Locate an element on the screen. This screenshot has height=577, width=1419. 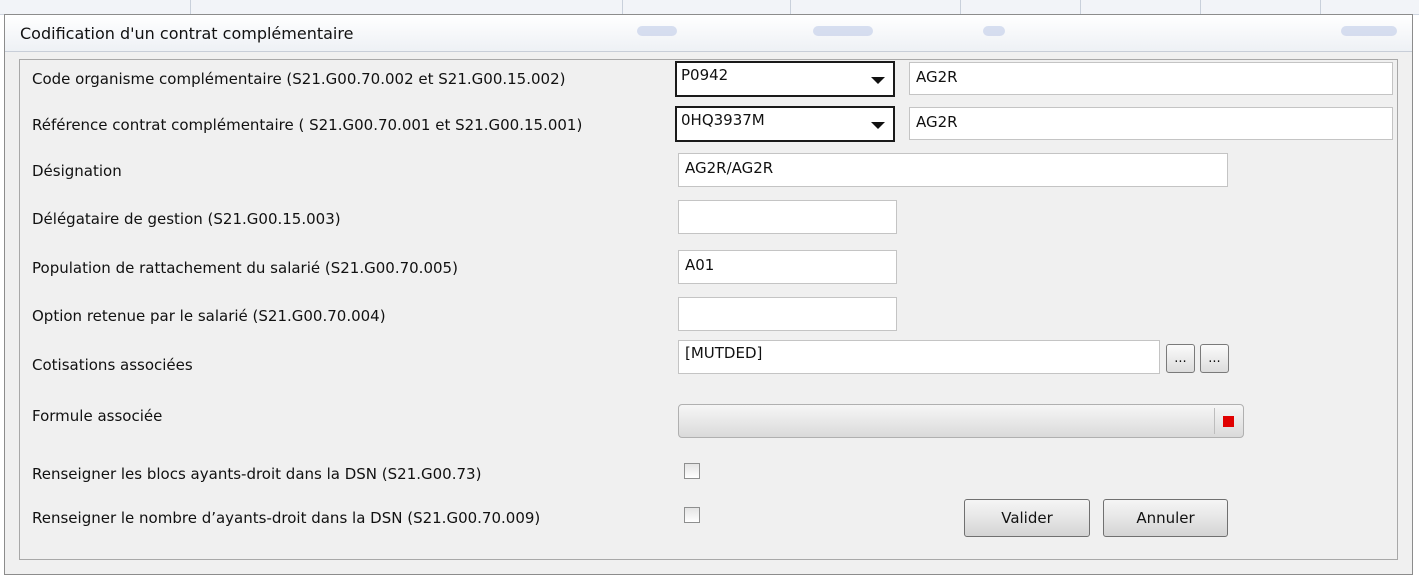
background-window-header is located at coordinates (709, 7).